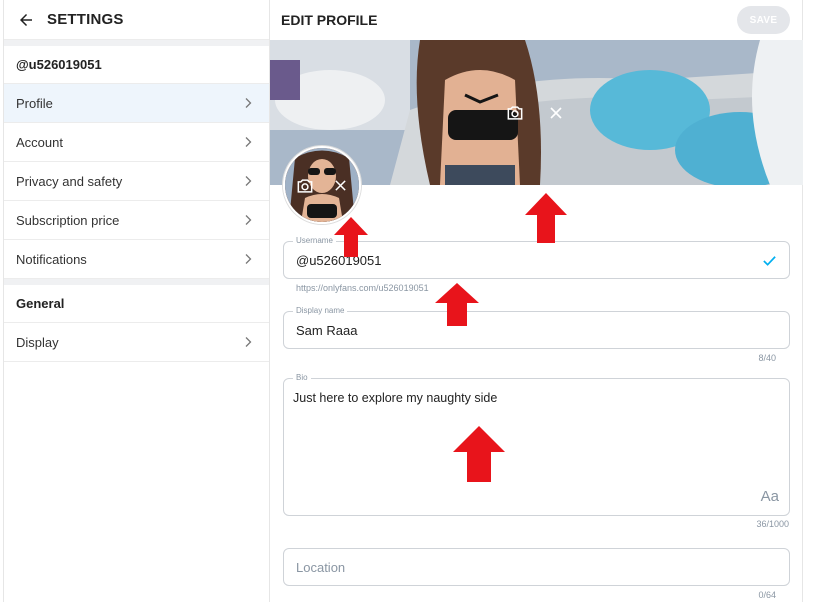 The image size is (817, 602). Describe the element at coordinates (136, 220) in the screenshot. I see `sidebar-item-subscription-price: Subscription price` at that location.